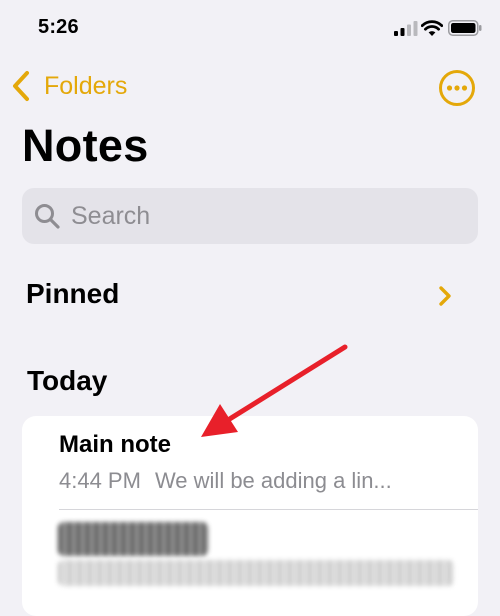 This screenshot has height=616, width=500. Describe the element at coordinates (256, 573) in the screenshot. I see `obscured-note-preview` at that location.